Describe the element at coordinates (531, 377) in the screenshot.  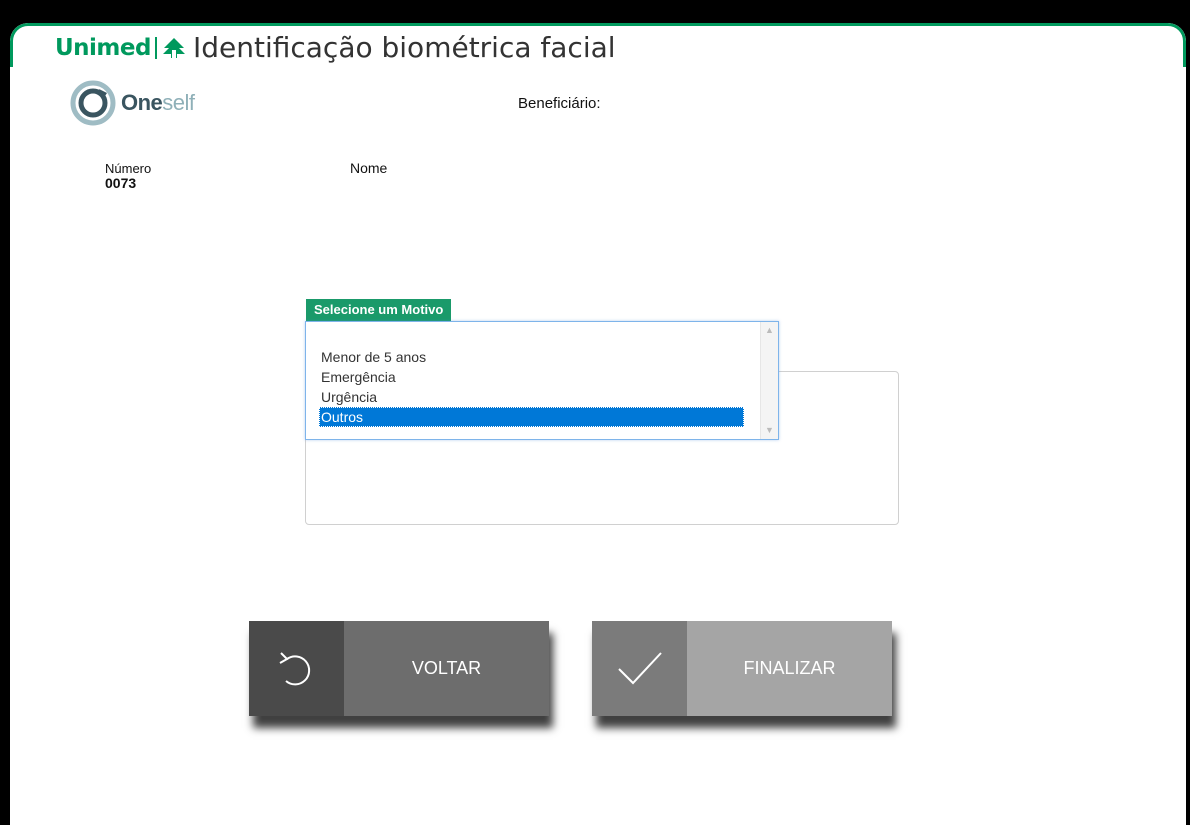
I see `motivo-option: Emergência` at that location.